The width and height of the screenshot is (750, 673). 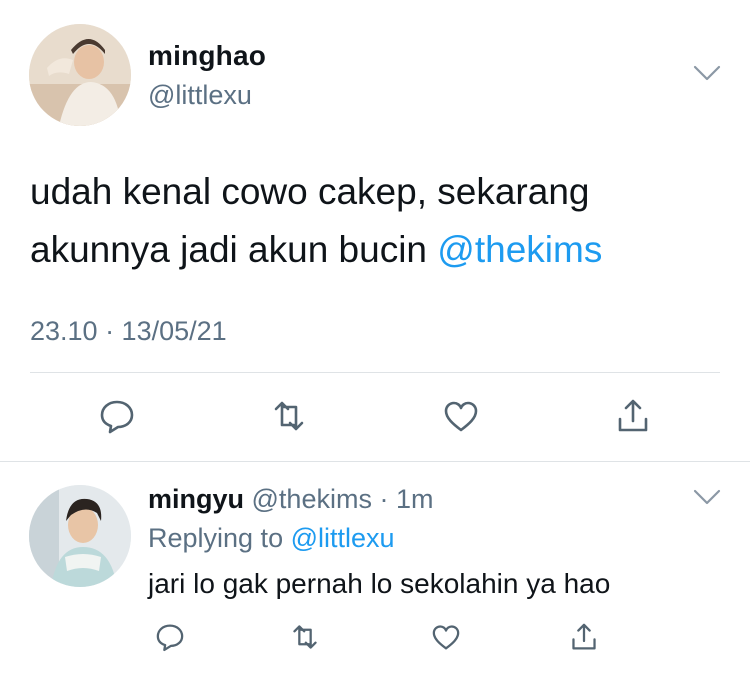 I want to click on reply-handle: @thekims, so click(x=308, y=499).